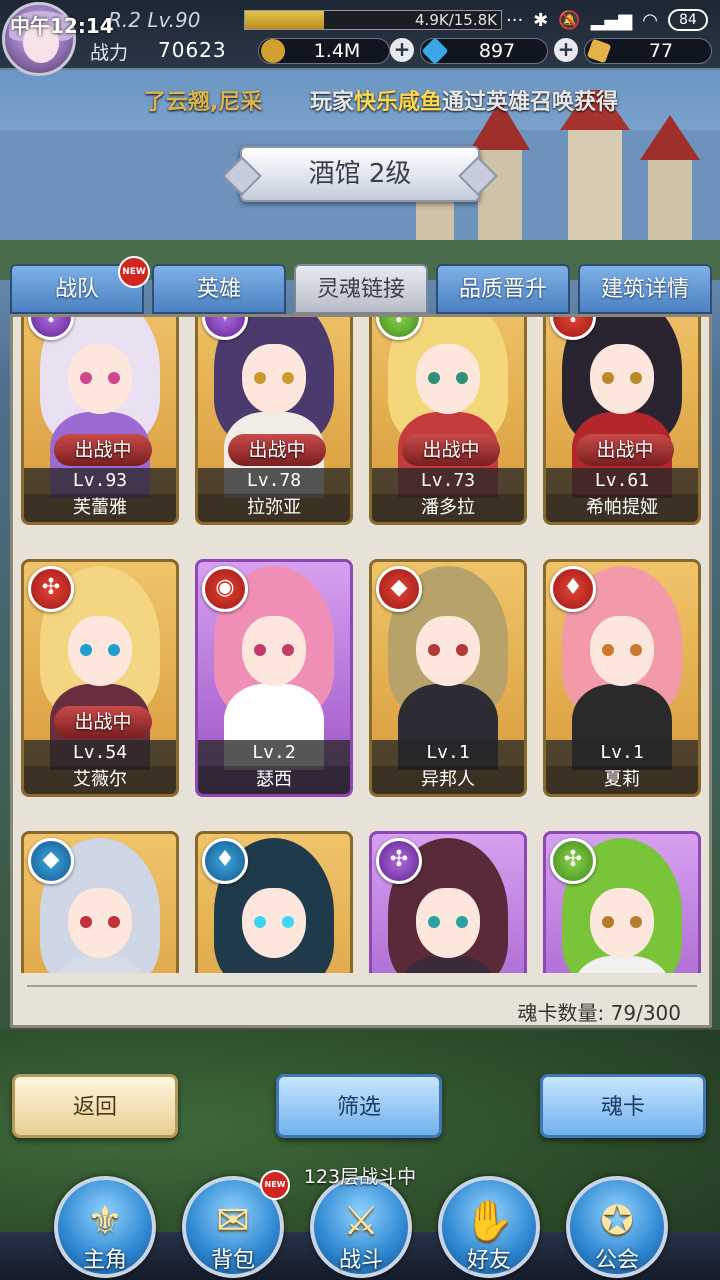  What do you see at coordinates (100, 902) in the screenshot?
I see `hero-card: ◆` at bounding box center [100, 902].